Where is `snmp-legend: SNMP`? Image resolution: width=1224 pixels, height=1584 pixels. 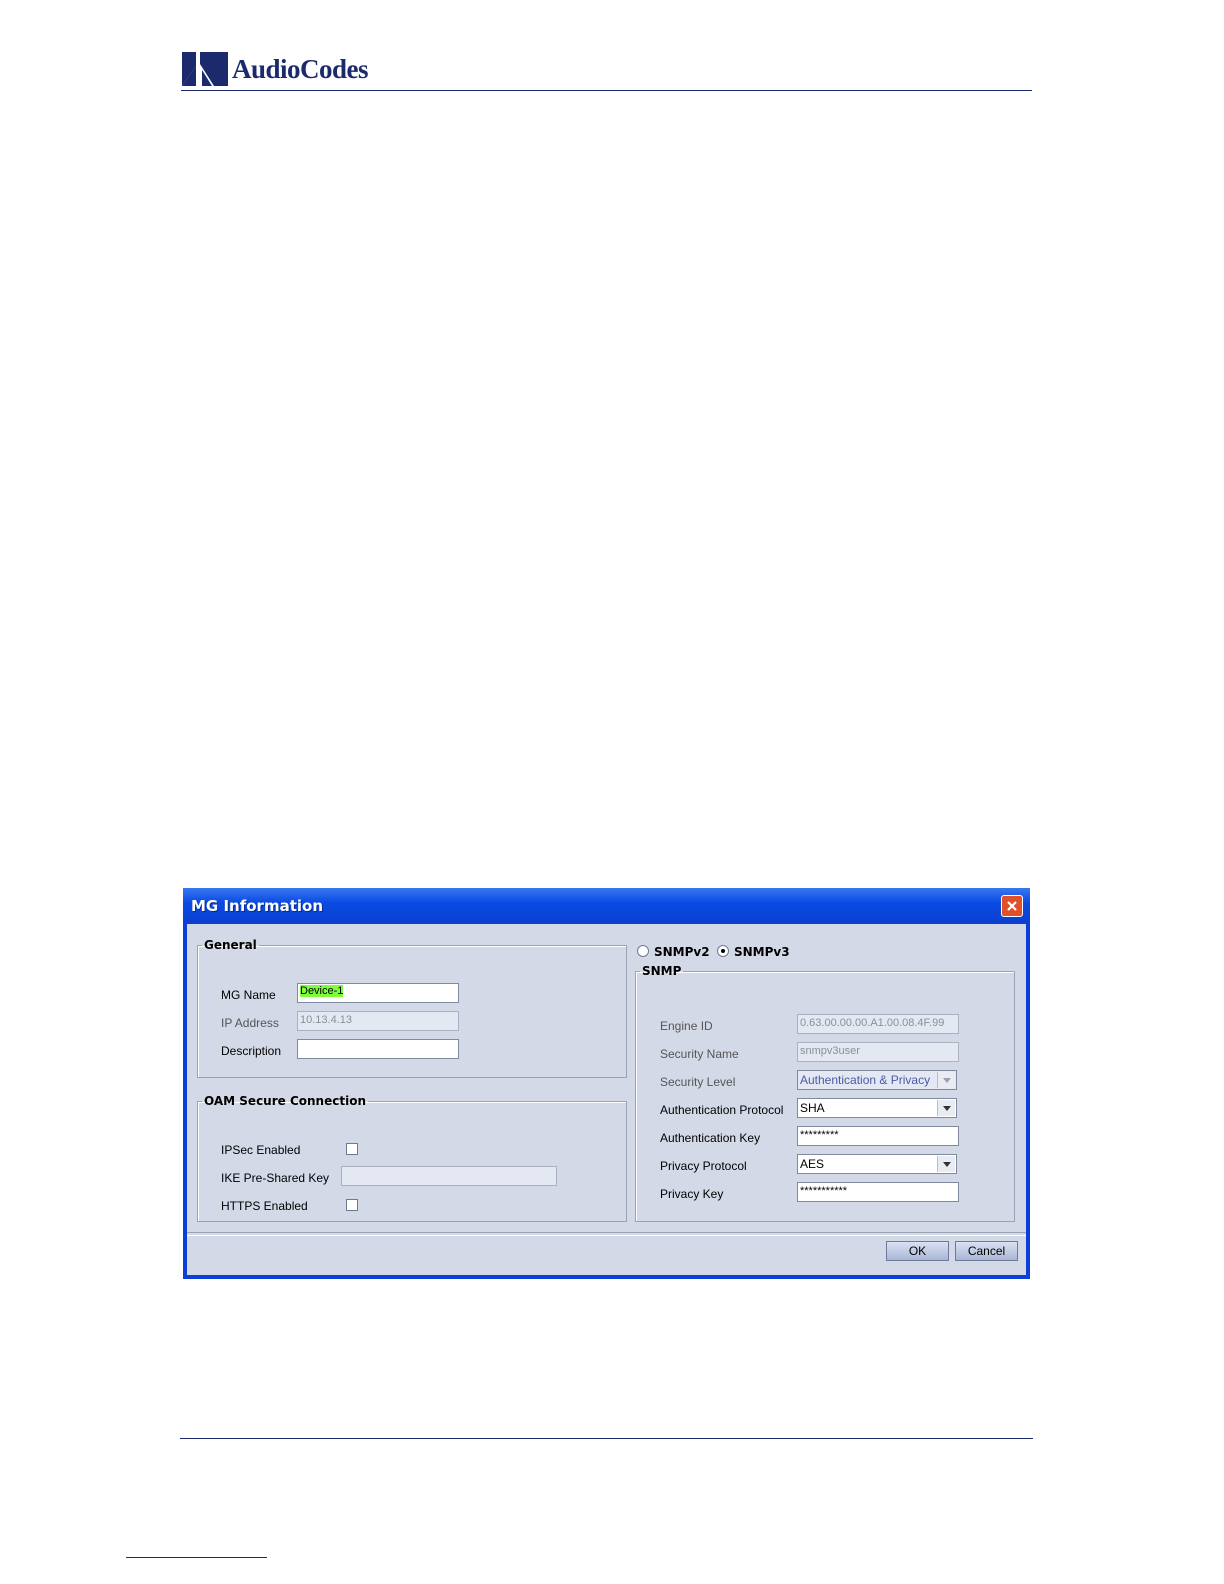 snmp-legend: SNMP is located at coordinates (662, 971).